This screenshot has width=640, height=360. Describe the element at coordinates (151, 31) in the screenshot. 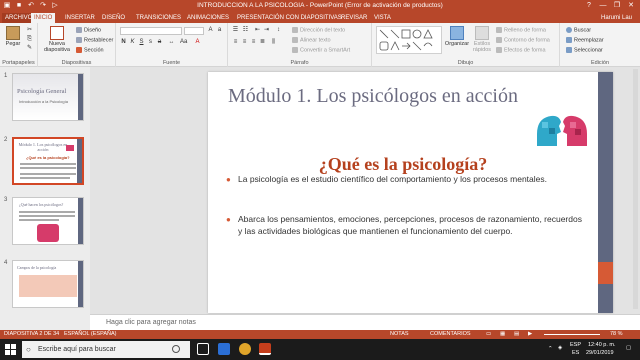

I see `font-name-combo` at that location.